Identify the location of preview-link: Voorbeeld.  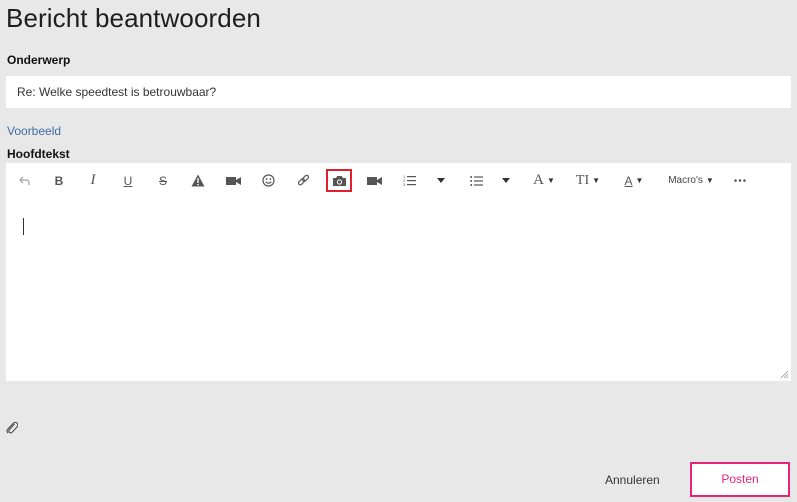
(34, 131).